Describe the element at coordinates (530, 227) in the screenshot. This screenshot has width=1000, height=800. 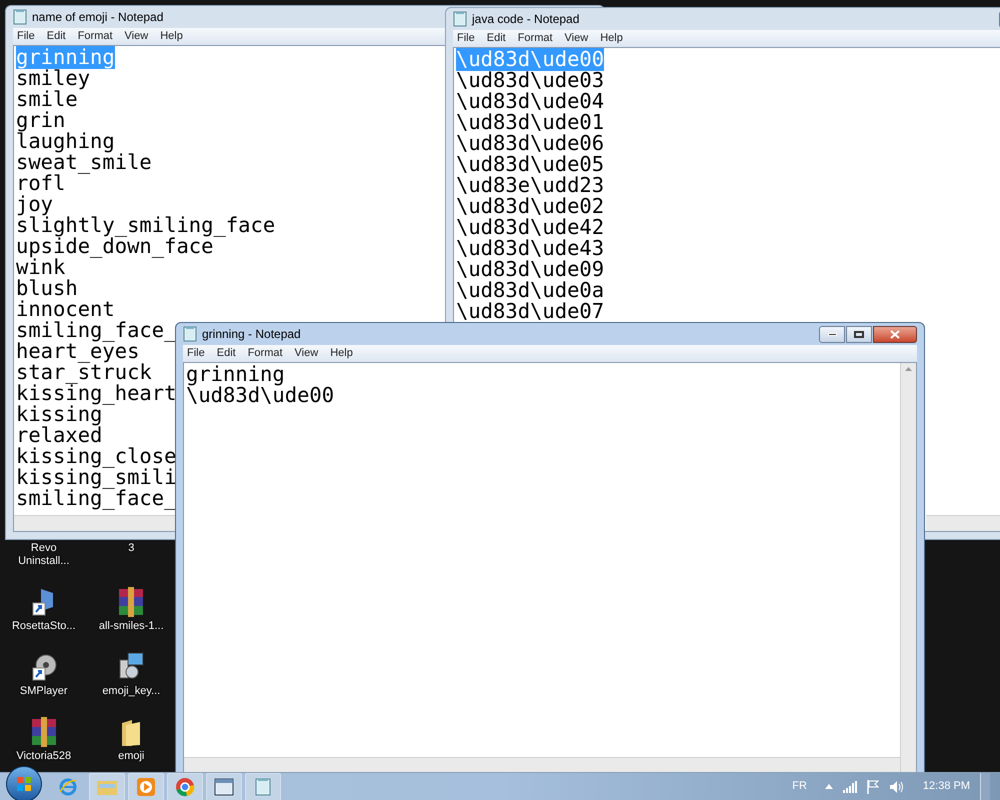
I see `text-line: \ud83d\ude42` at that location.